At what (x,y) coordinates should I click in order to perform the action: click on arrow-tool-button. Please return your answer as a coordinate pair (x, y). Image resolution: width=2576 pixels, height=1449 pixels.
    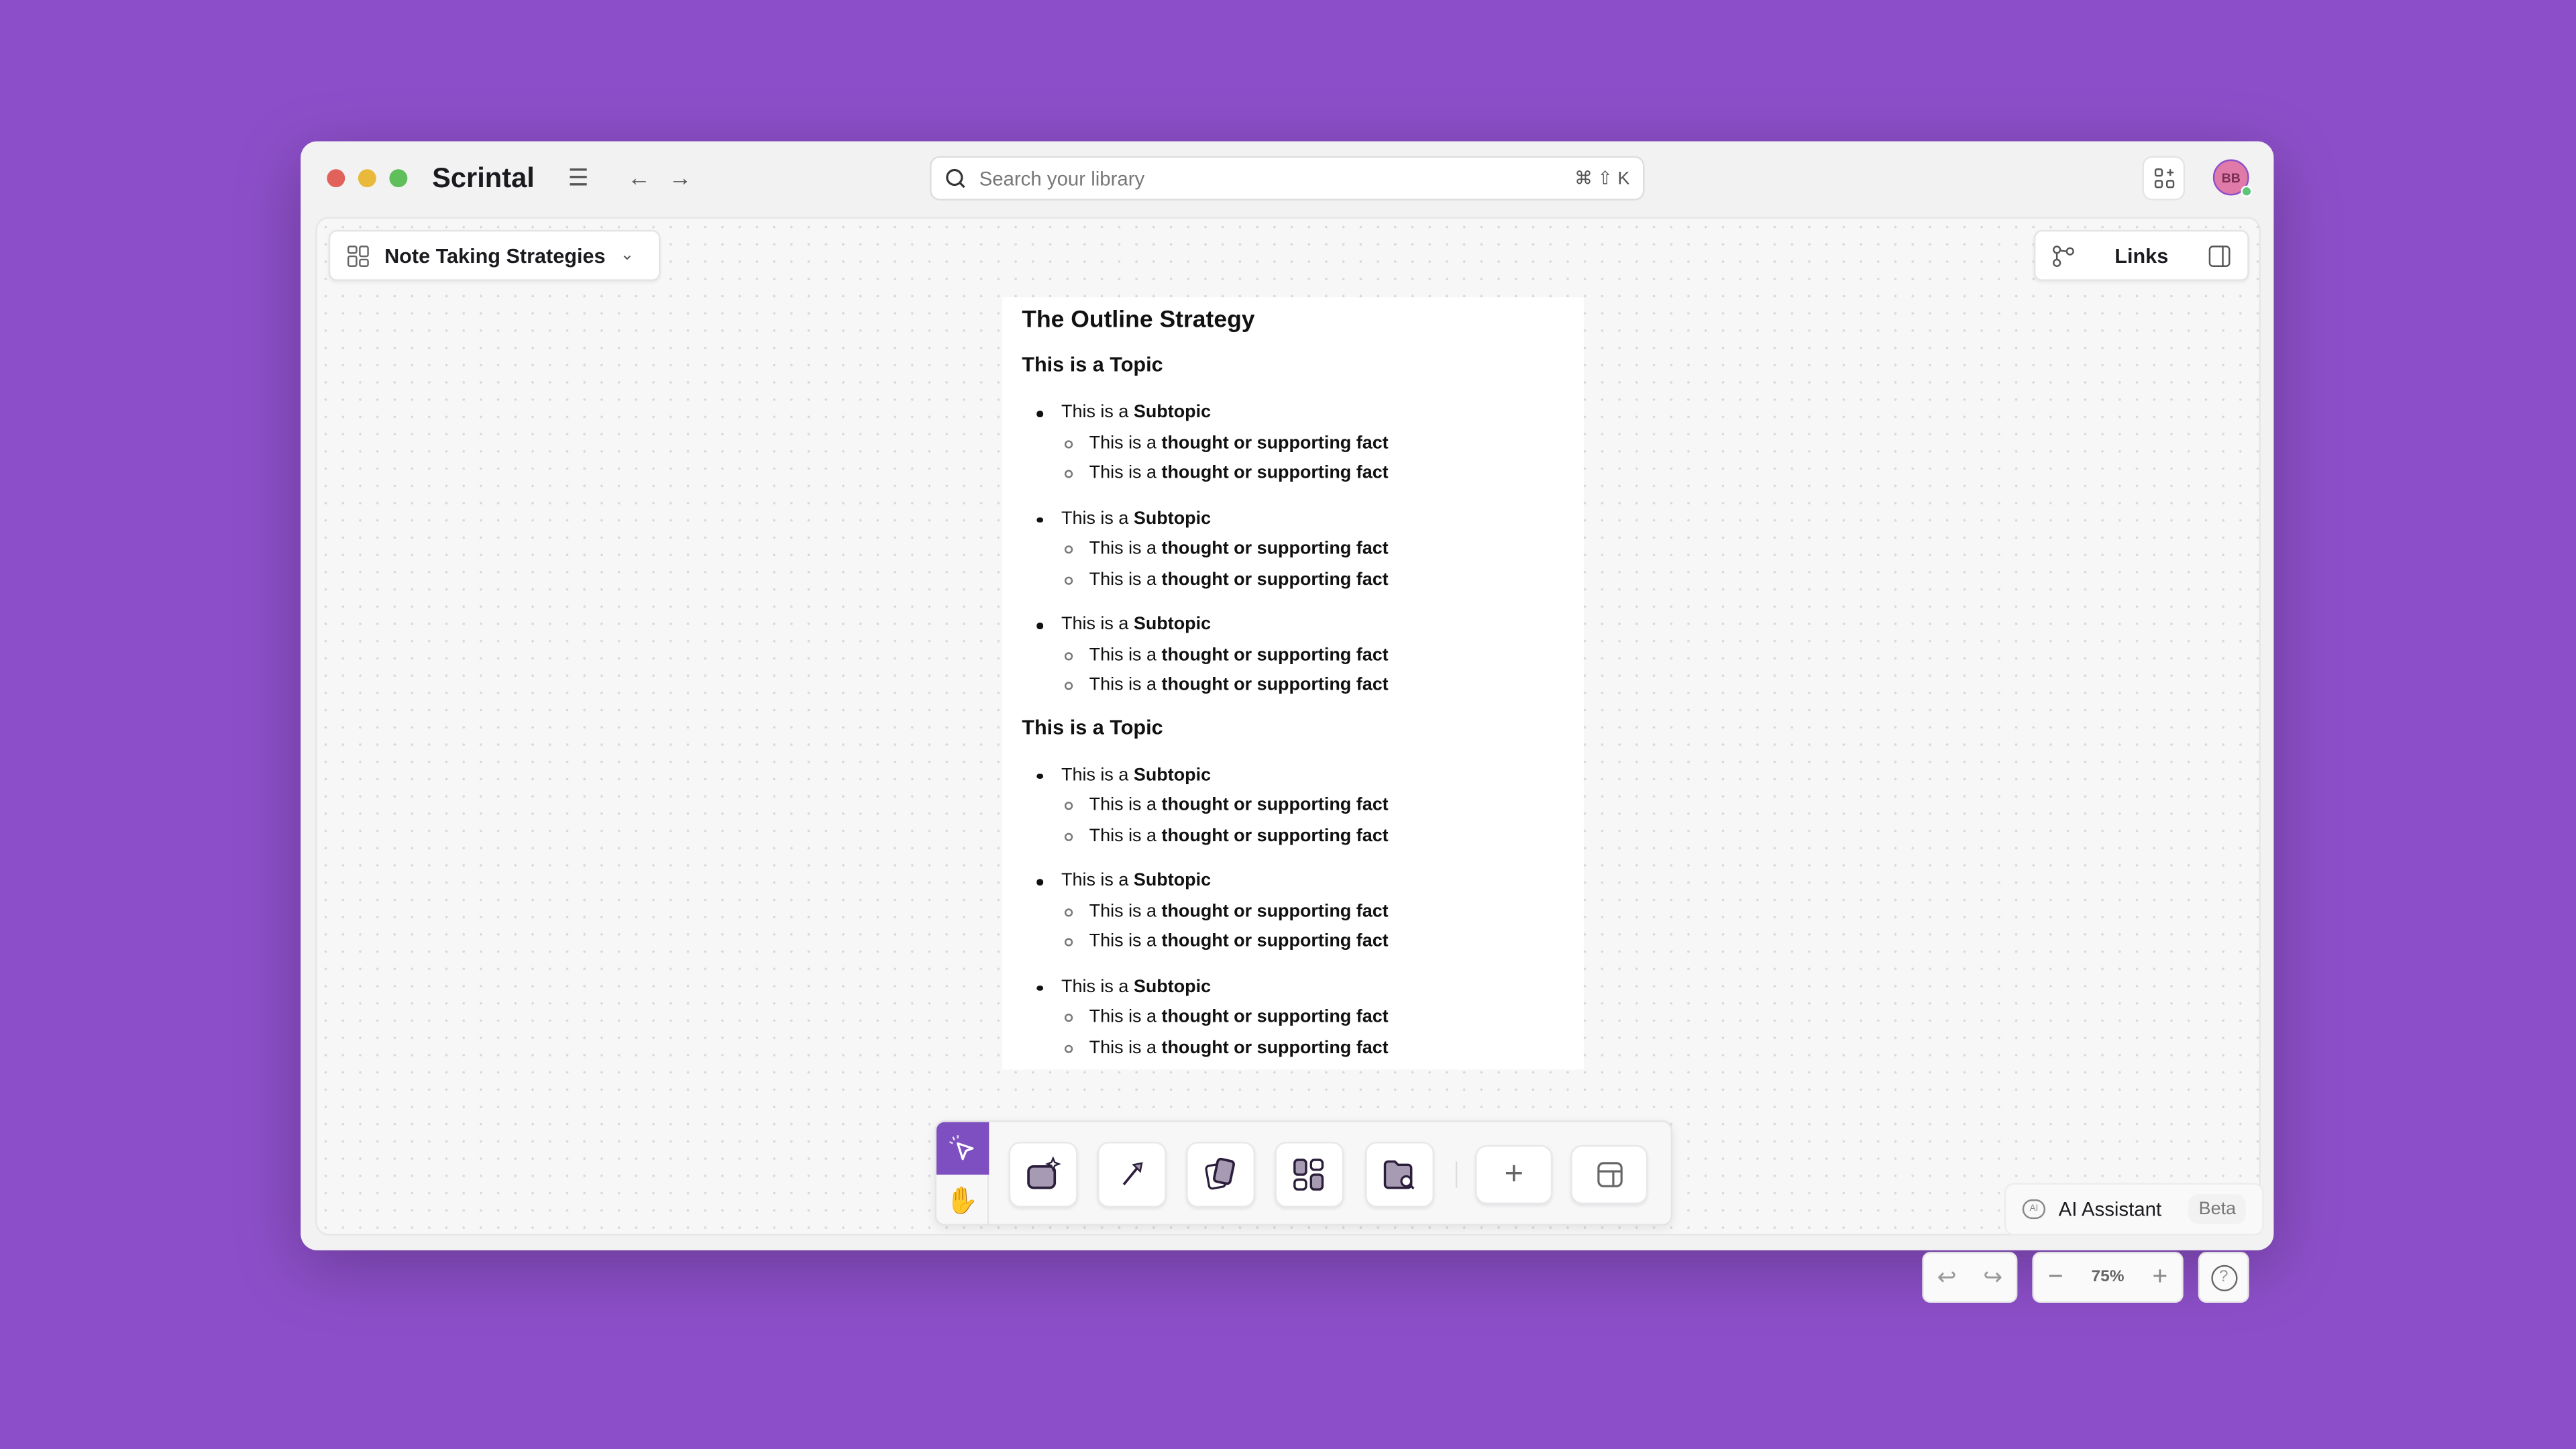
    Looking at the image, I should click on (1132, 1175).